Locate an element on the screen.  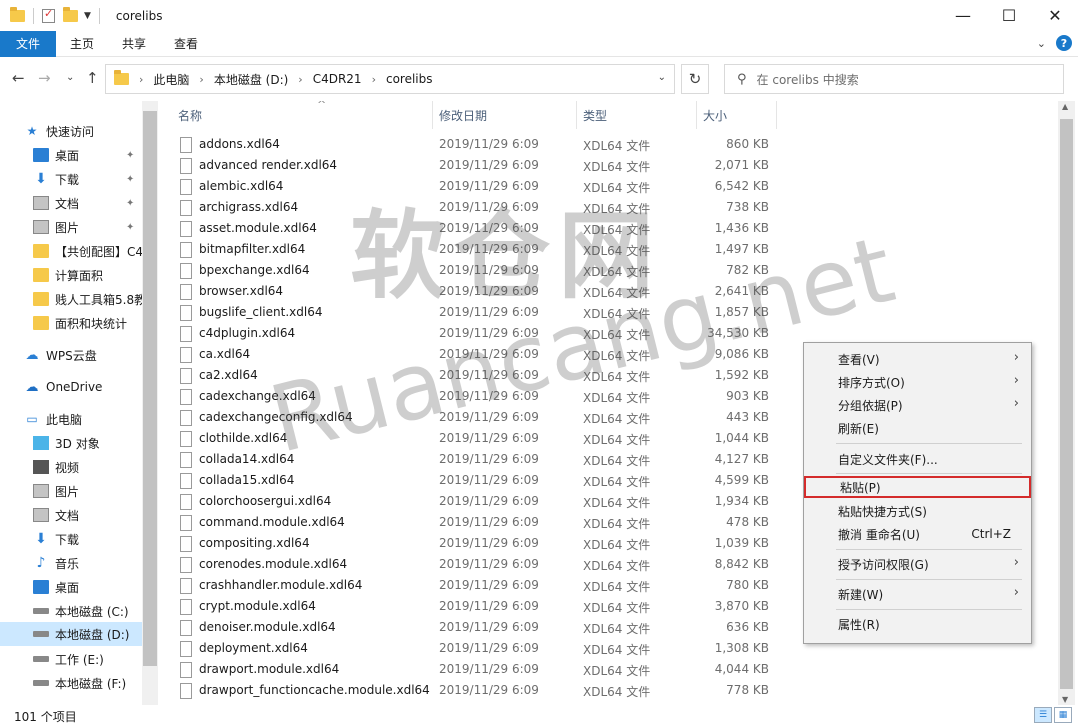
file-type: XDL64 文件 is located at coordinates (617, 629).